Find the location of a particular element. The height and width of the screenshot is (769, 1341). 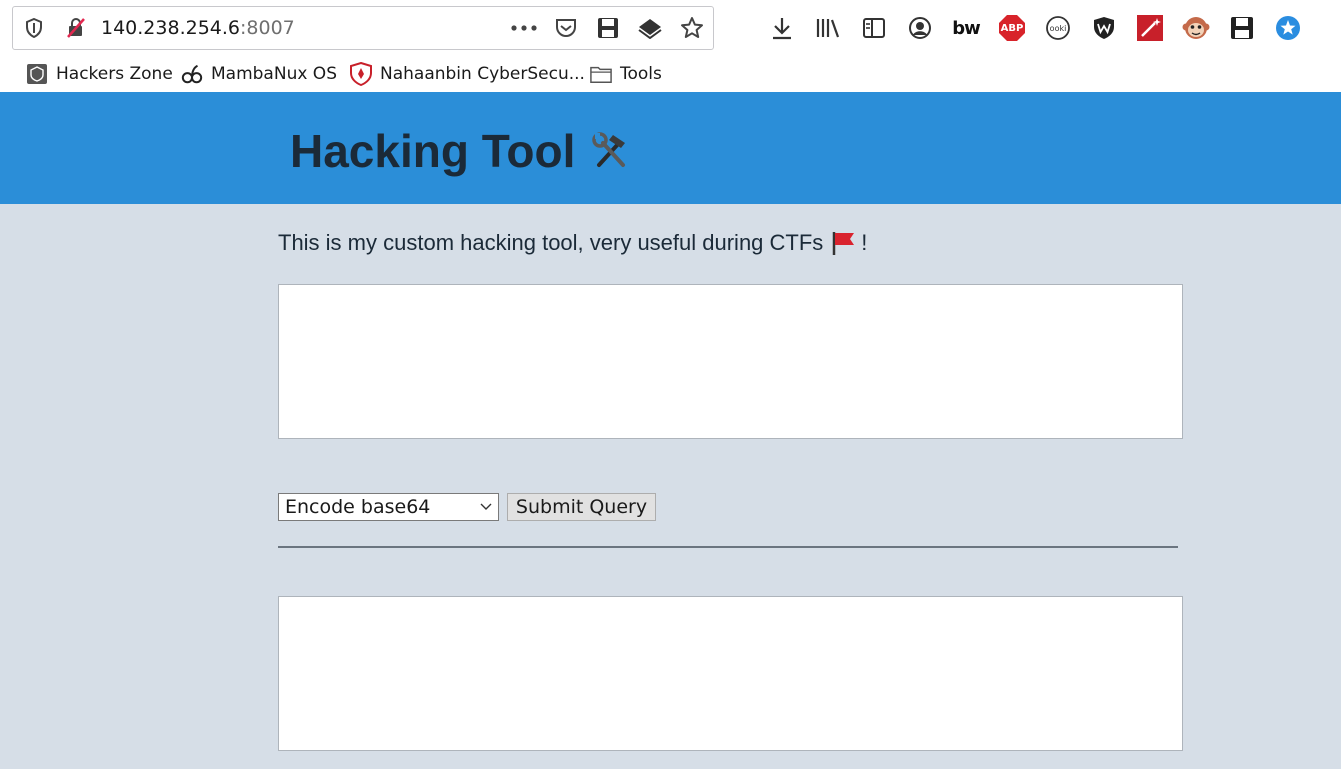

insecure-lock-icon is located at coordinates (76, 28).